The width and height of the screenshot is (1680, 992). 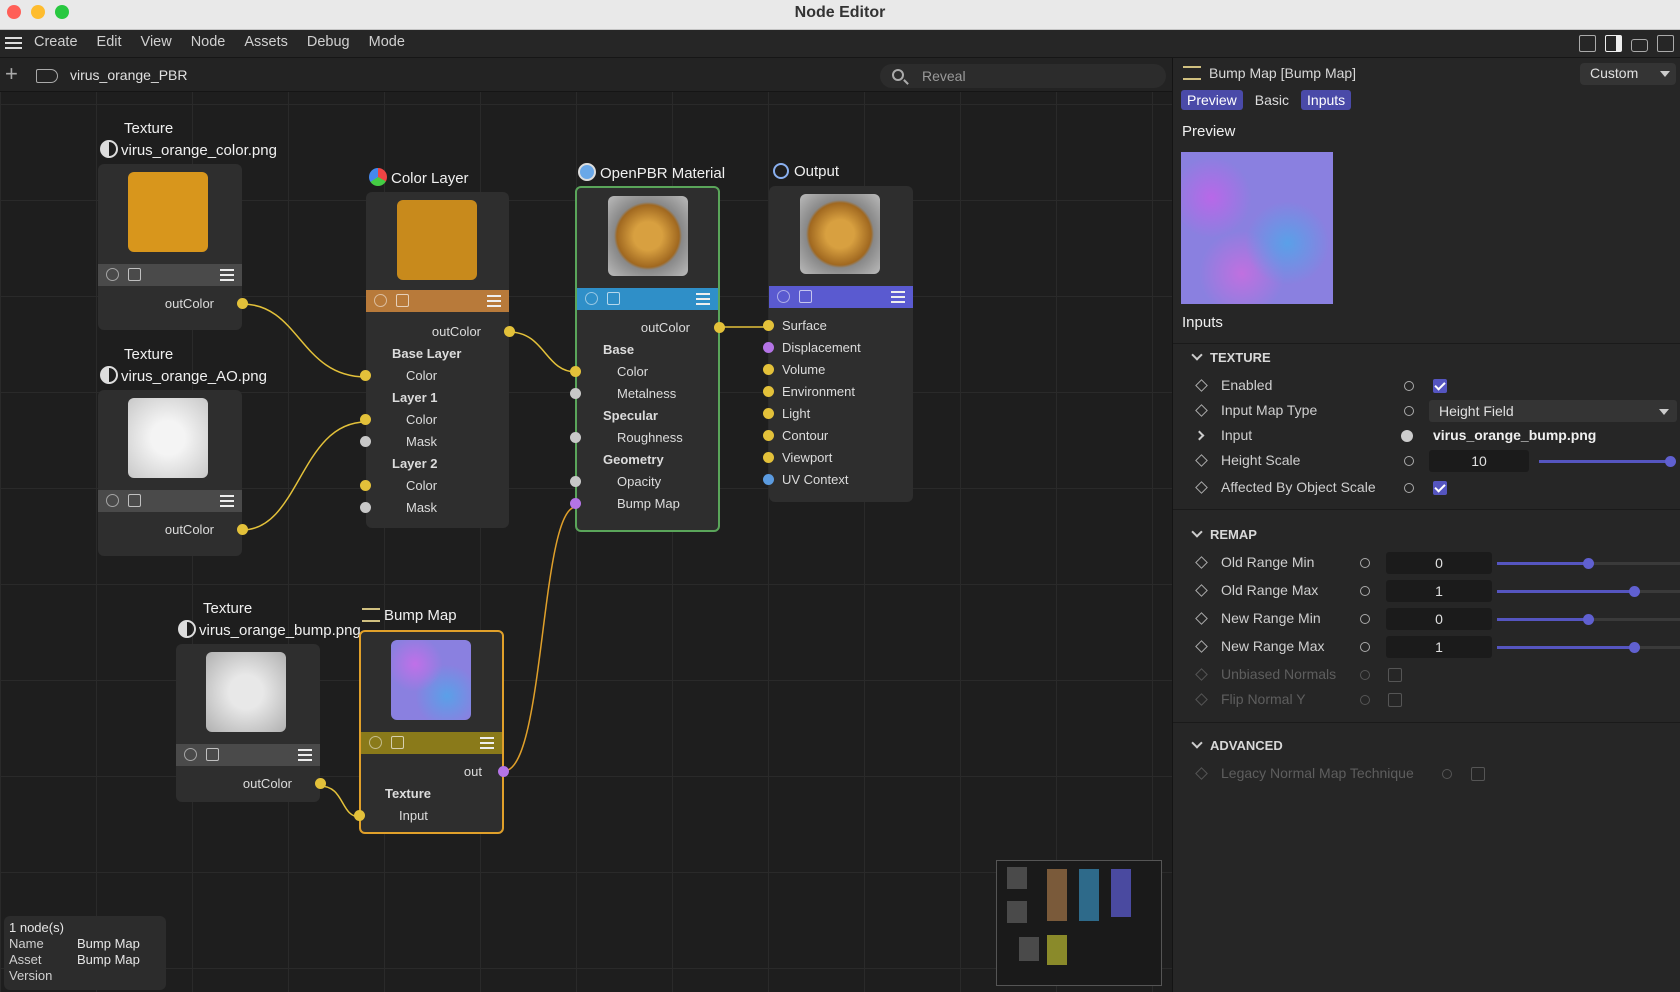 What do you see at coordinates (630, 415) in the screenshot?
I see `port-group-specular: Specular` at bounding box center [630, 415].